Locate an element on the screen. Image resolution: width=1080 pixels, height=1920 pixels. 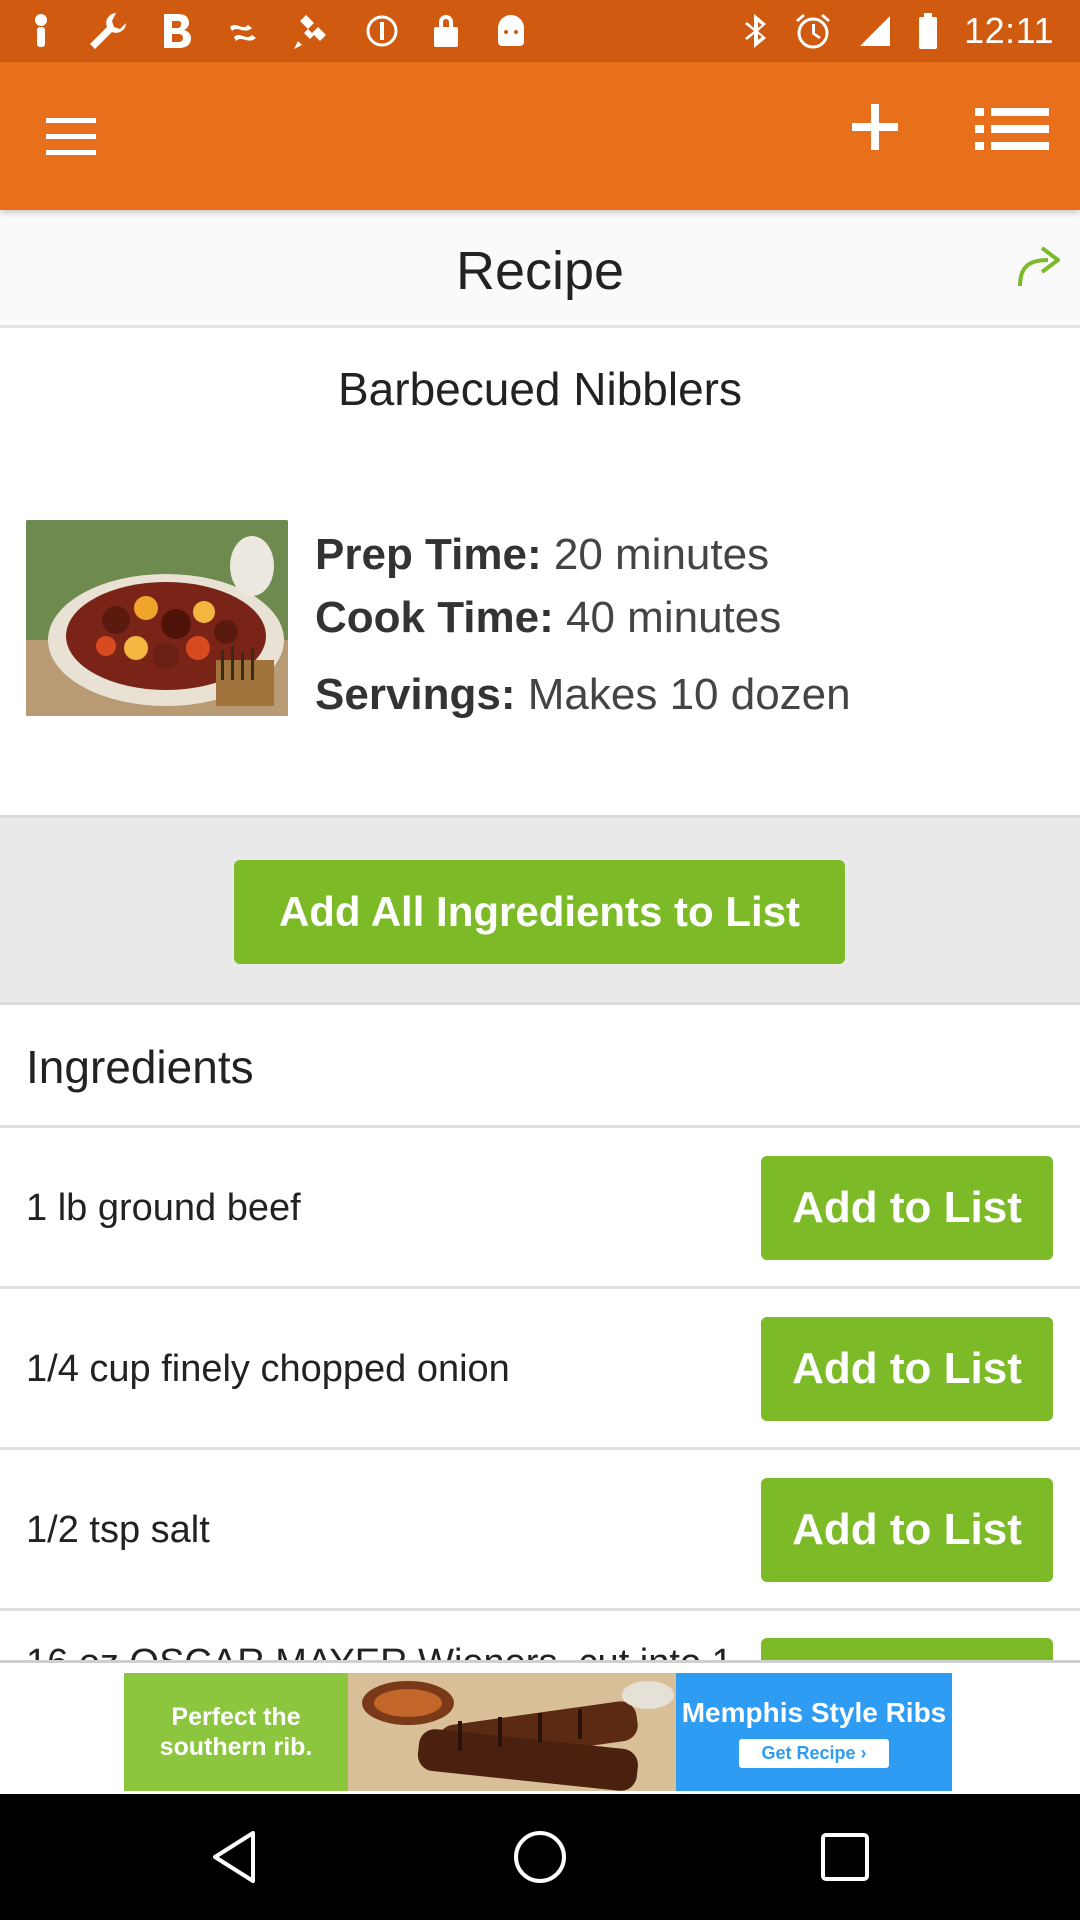
page-title: Recipe is located at coordinates (540, 271).